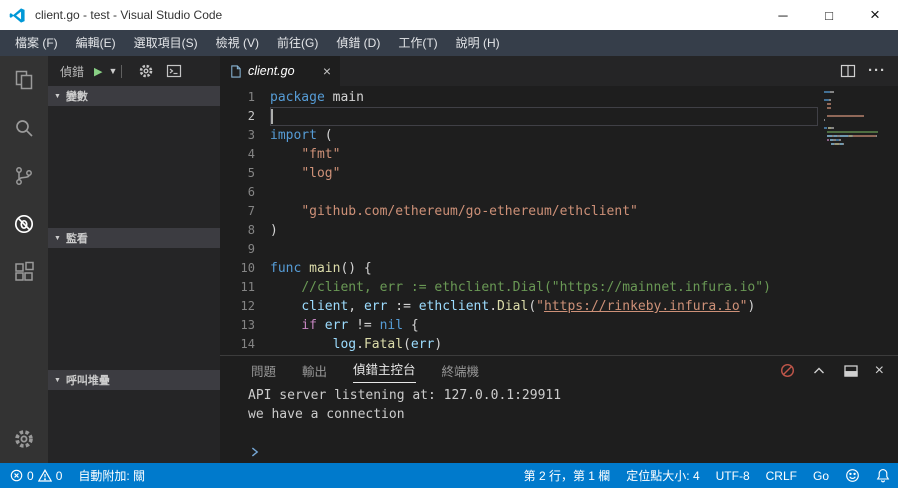  Describe the element at coordinates (24, 272) in the screenshot. I see `activity-bar-item-extensions` at that location.